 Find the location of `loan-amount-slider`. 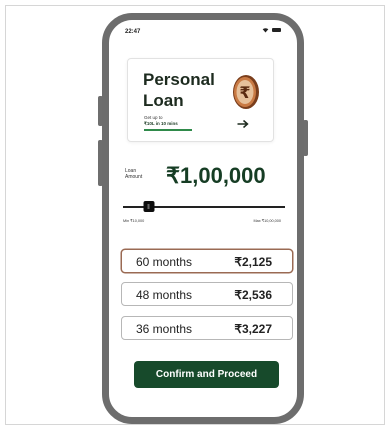

loan-amount-slider is located at coordinates (204, 207).